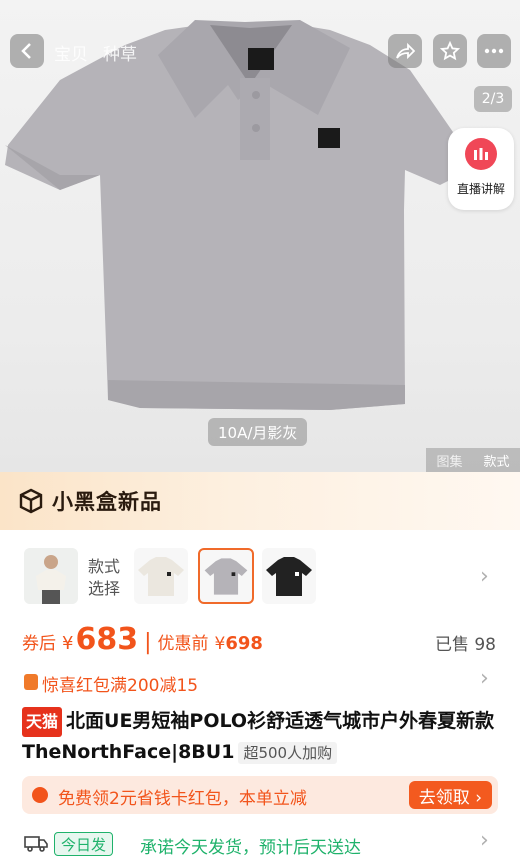  I want to click on tab-baobei: 宝贝, so click(71, 52).